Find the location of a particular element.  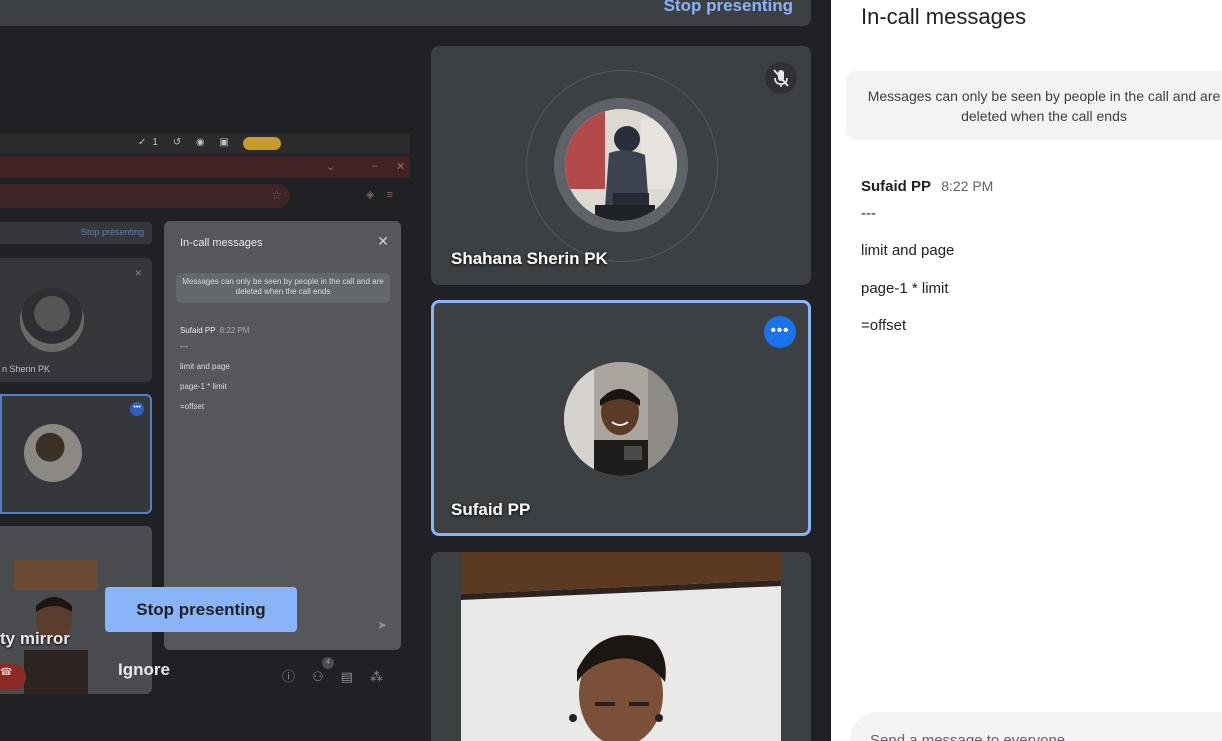

mirror-phone-icon: ☎ is located at coordinates (6, 672).